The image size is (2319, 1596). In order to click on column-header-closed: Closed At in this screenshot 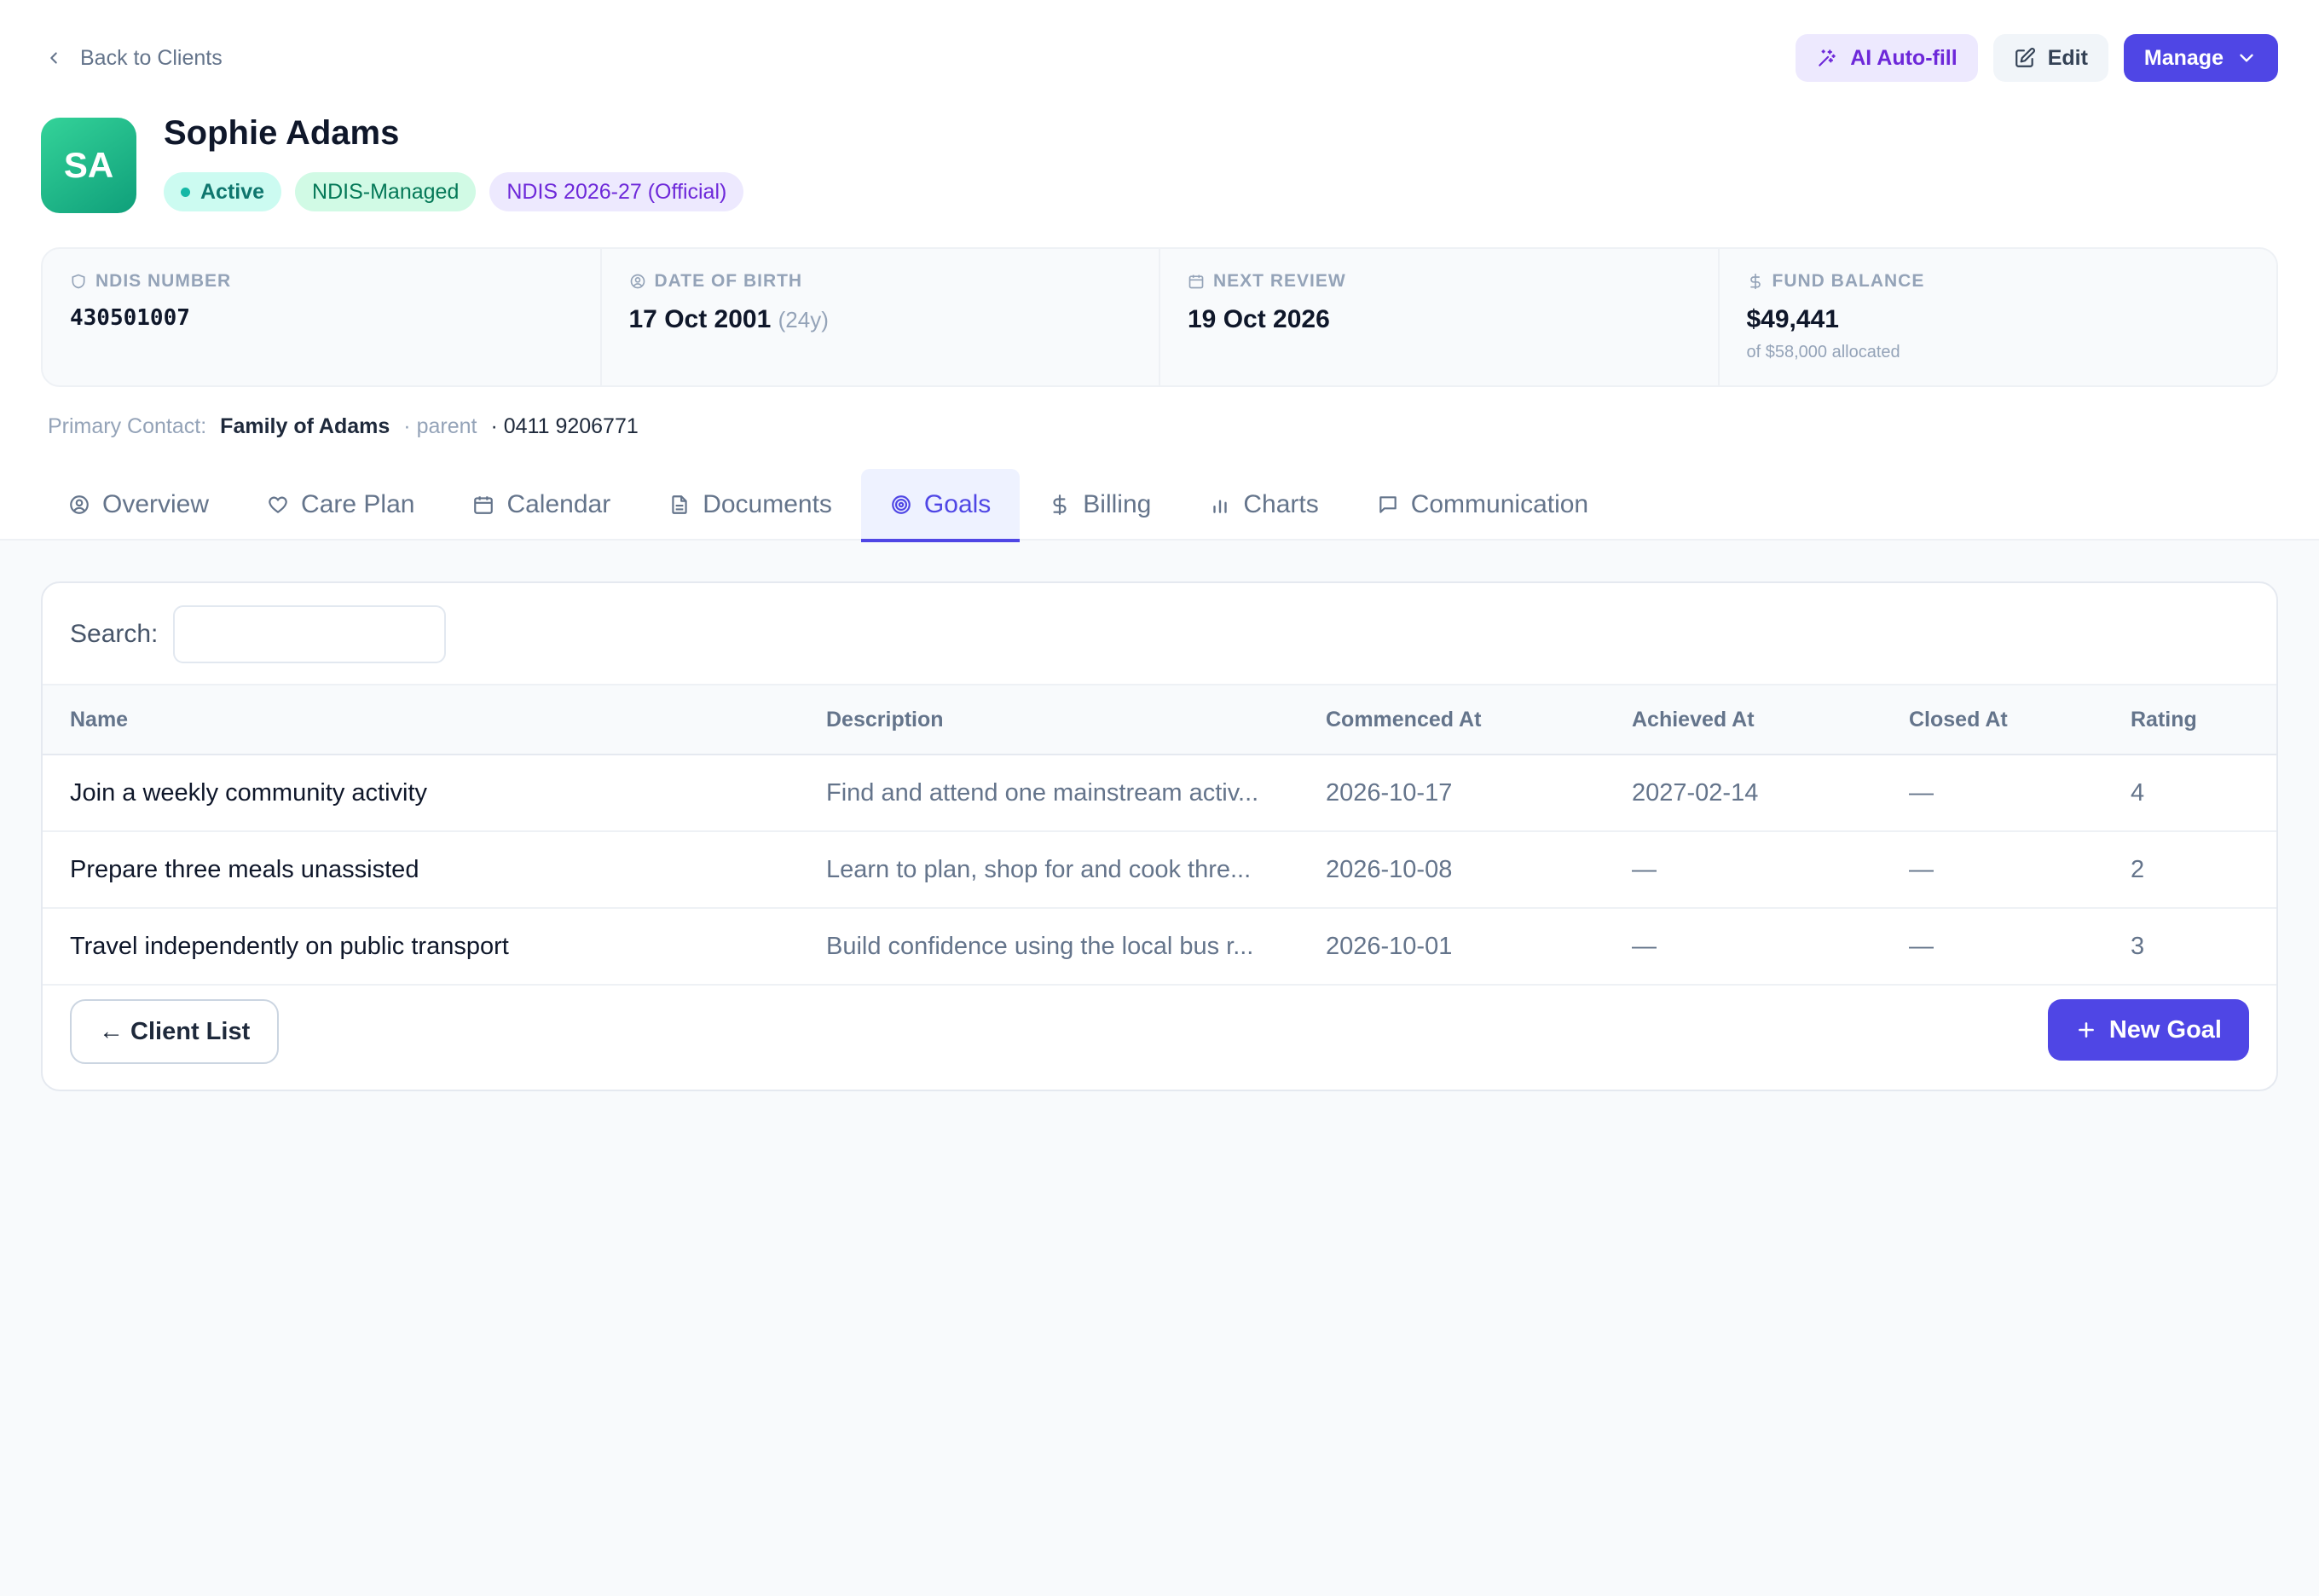, I will do `click(1992, 720)`.